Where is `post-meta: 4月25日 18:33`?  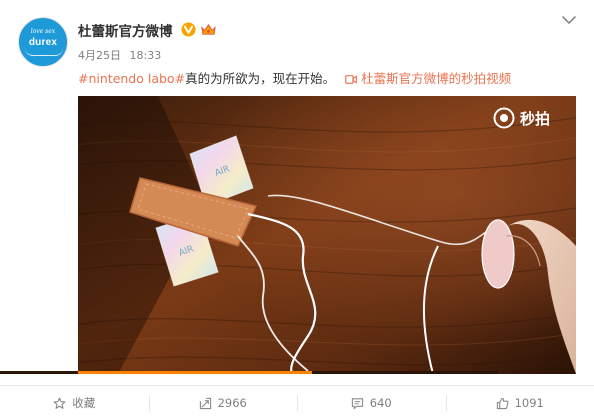 post-meta: 4月25日 18:33 is located at coordinates (119, 55).